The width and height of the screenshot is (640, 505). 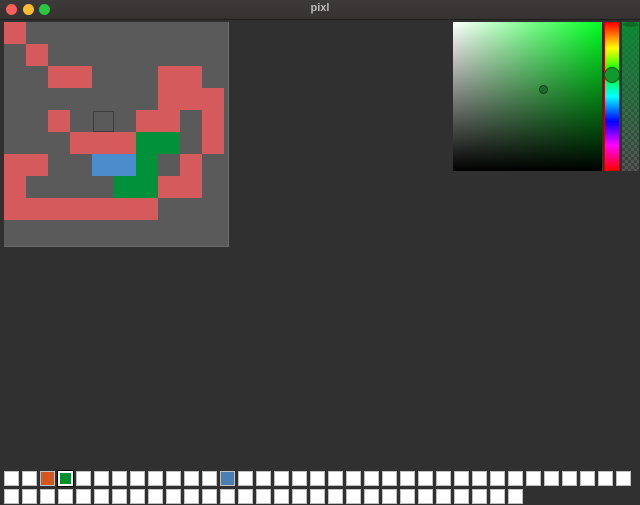 What do you see at coordinates (527, 96) in the screenshot?
I see `saturation-value-square` at bounding box center [527, 96].